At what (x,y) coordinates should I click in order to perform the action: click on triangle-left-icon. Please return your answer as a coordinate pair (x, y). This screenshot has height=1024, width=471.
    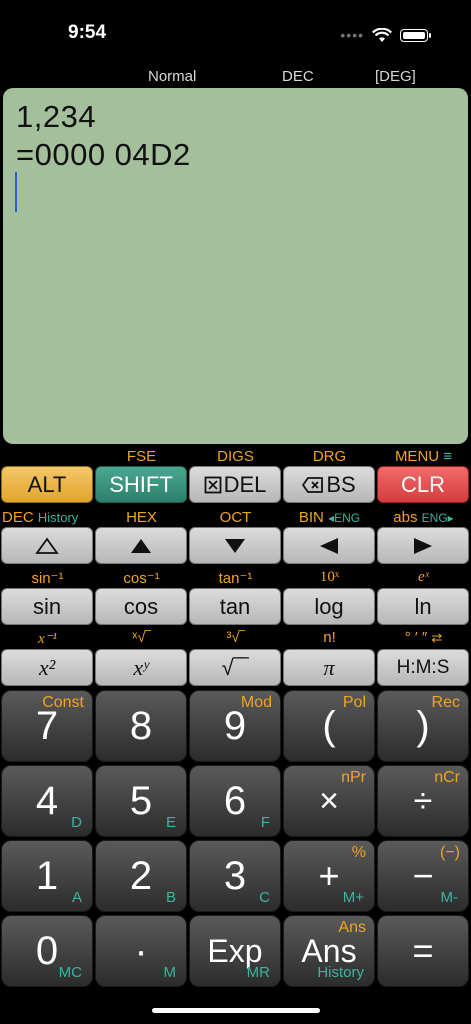
    Looking at the image, I should click on (329, 545).